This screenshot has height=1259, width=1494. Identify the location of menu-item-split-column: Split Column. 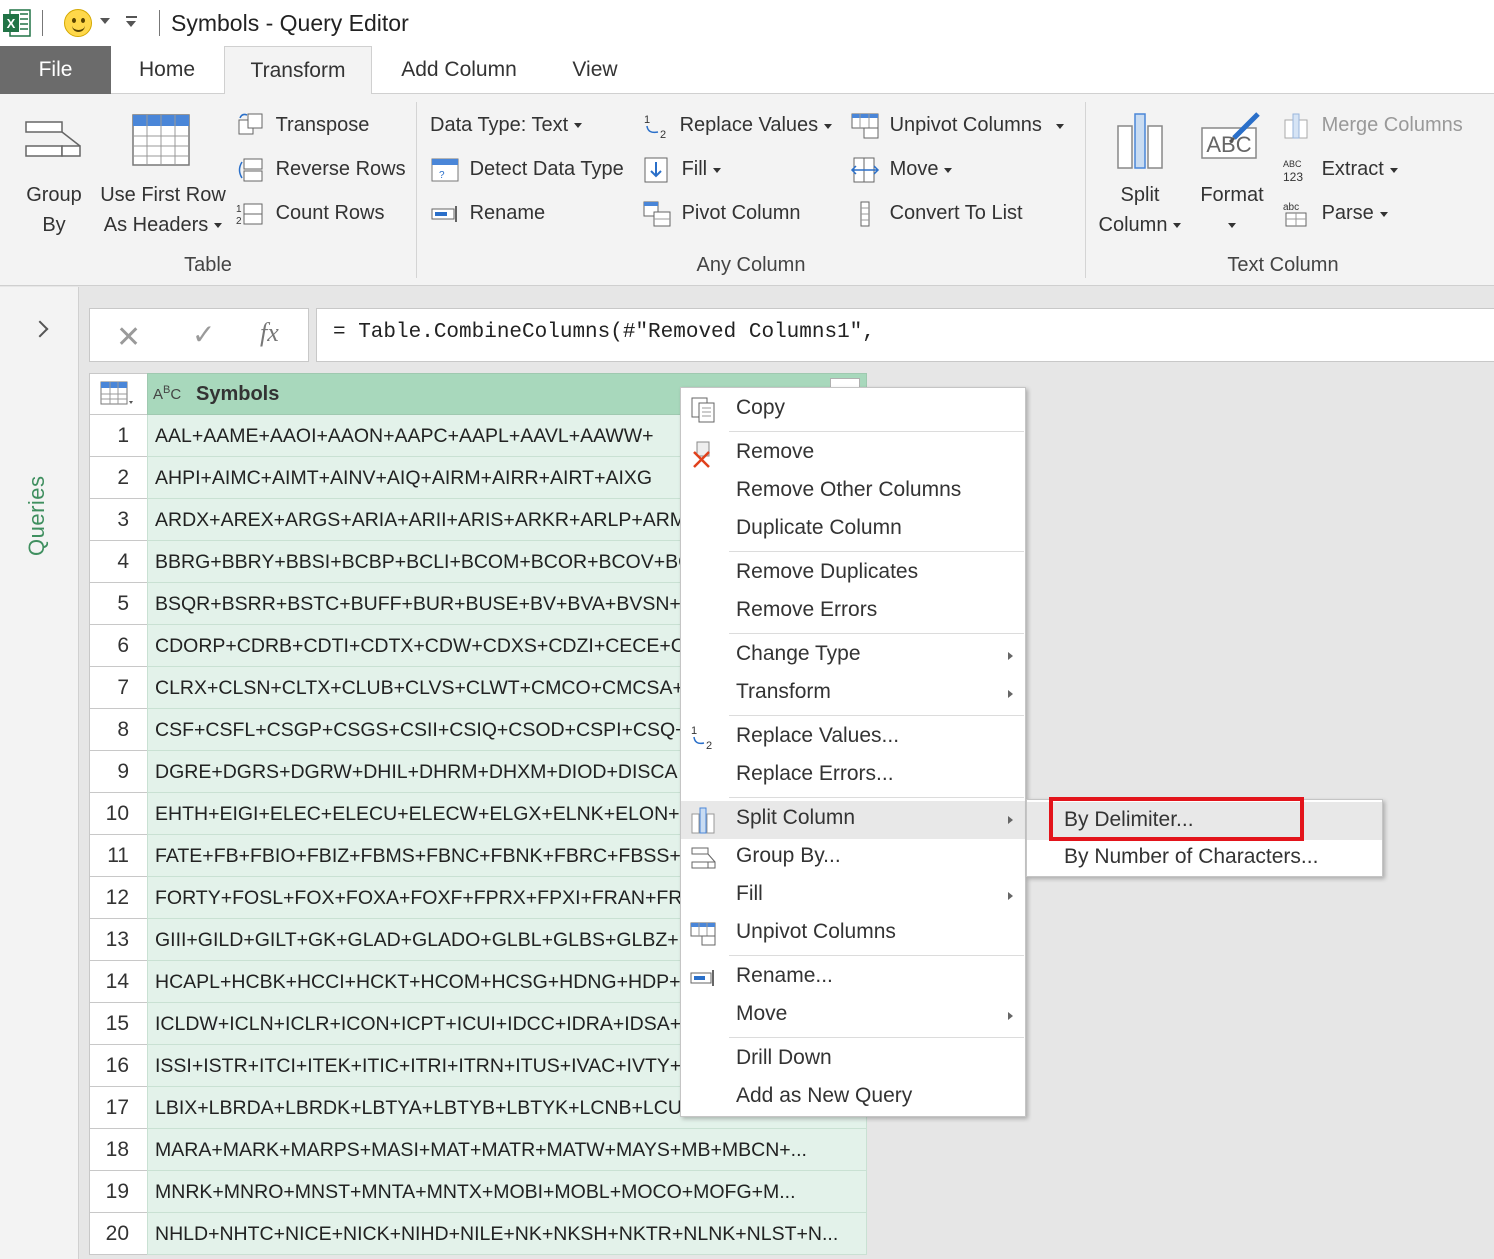
(853, 820).